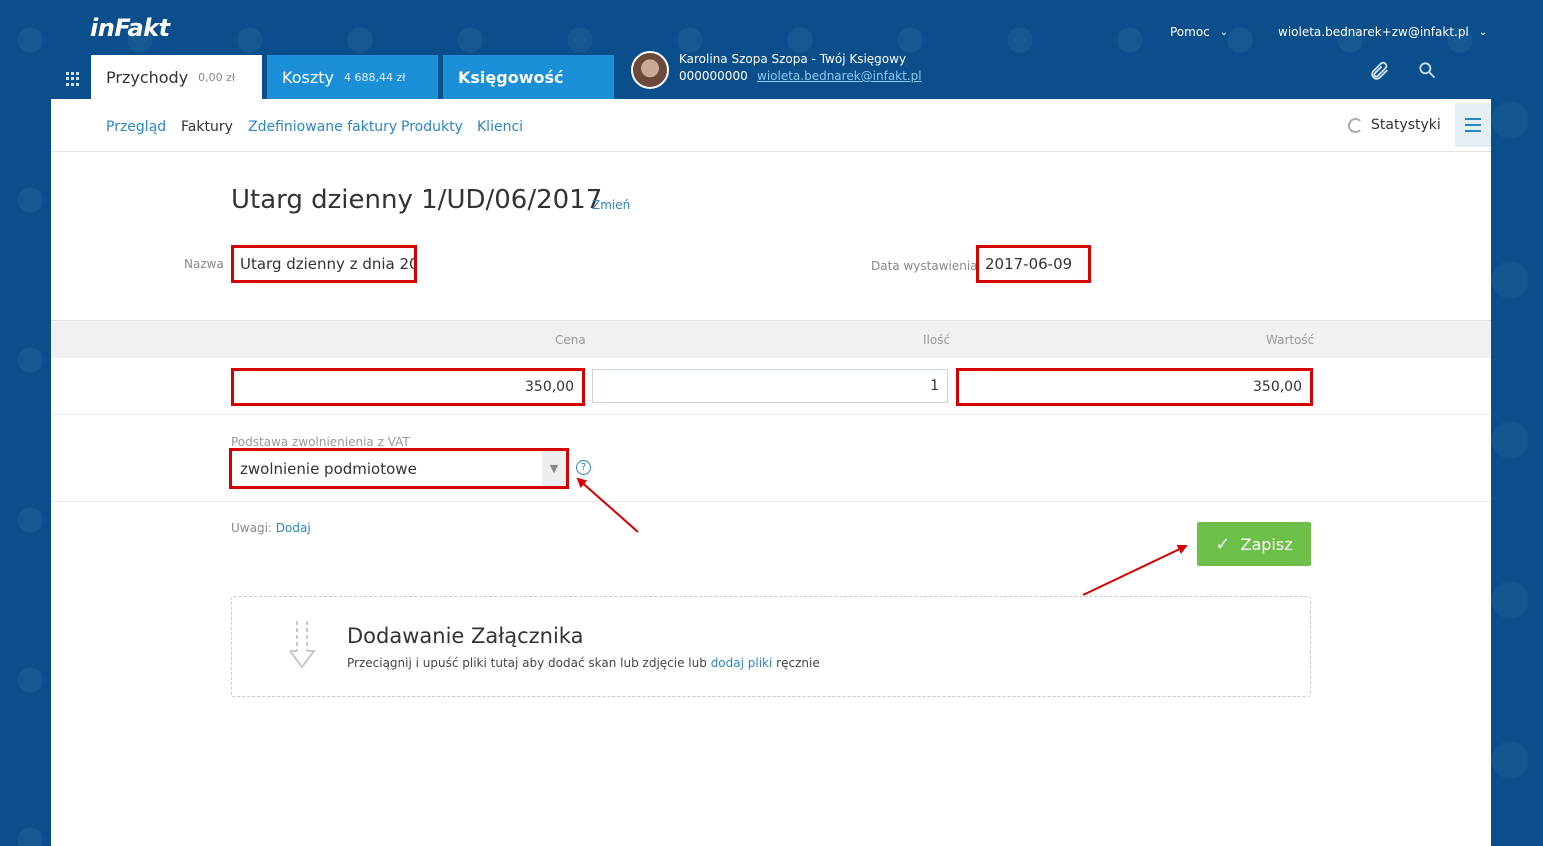  Describe the element at coordinates (924, 266) in the screenshot. I see `issue-date-label: Data wystawienia` at that location.